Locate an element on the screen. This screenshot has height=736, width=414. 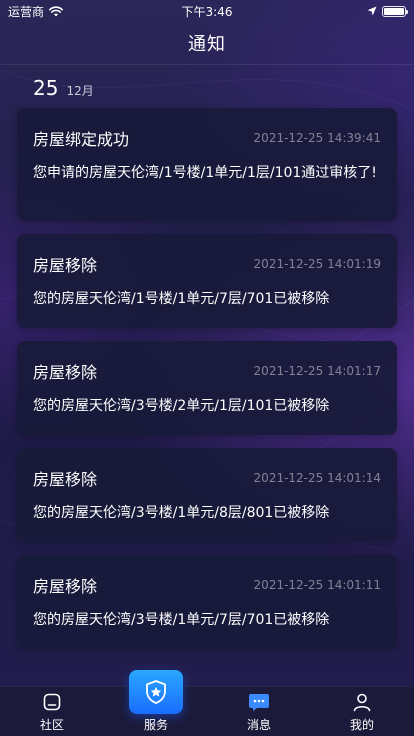
status-time: 下午3:46 is located at coordinates (207, 11).